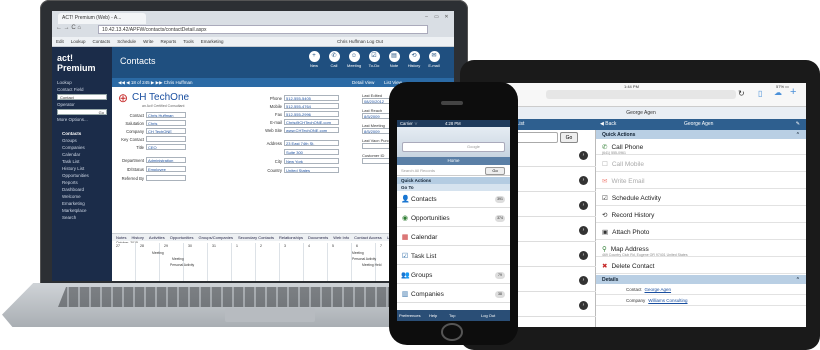  Describe the element at coordinates (311, 143) in the screenshot. I see `field-value: 23 East 74th St.` at that location.